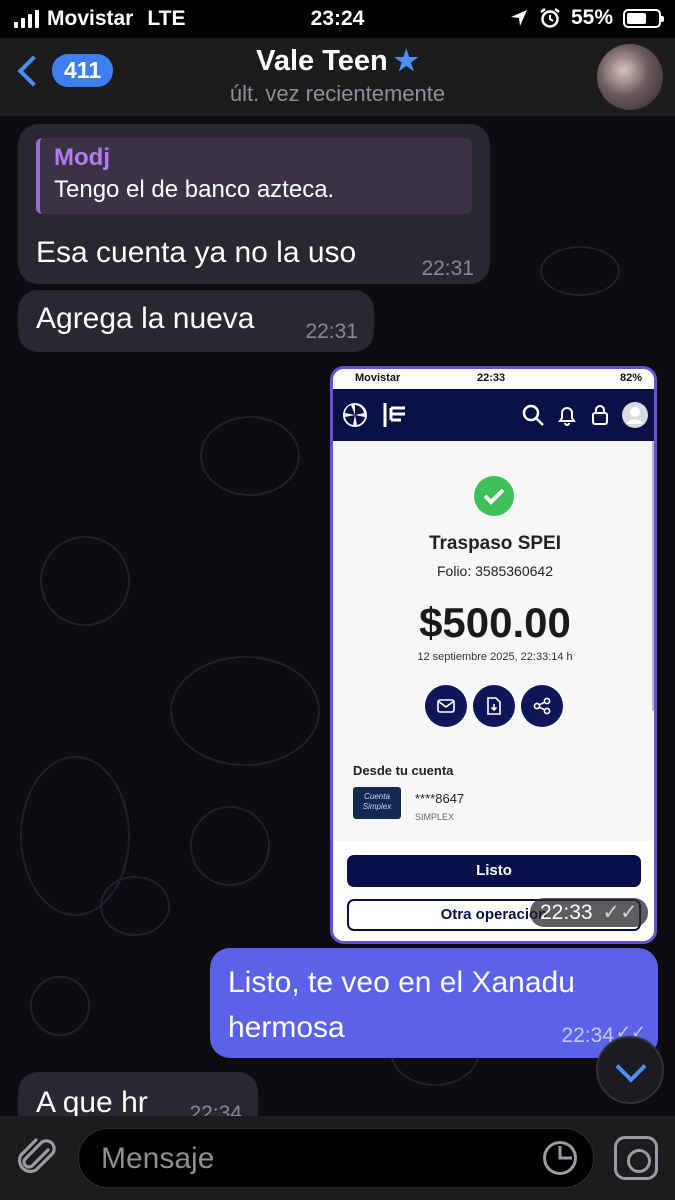 The height and width of the screenshot is (1200, 675). Describe the element at coordinates (635, 415) in the screenshot. I see `profile-icon` at that location.